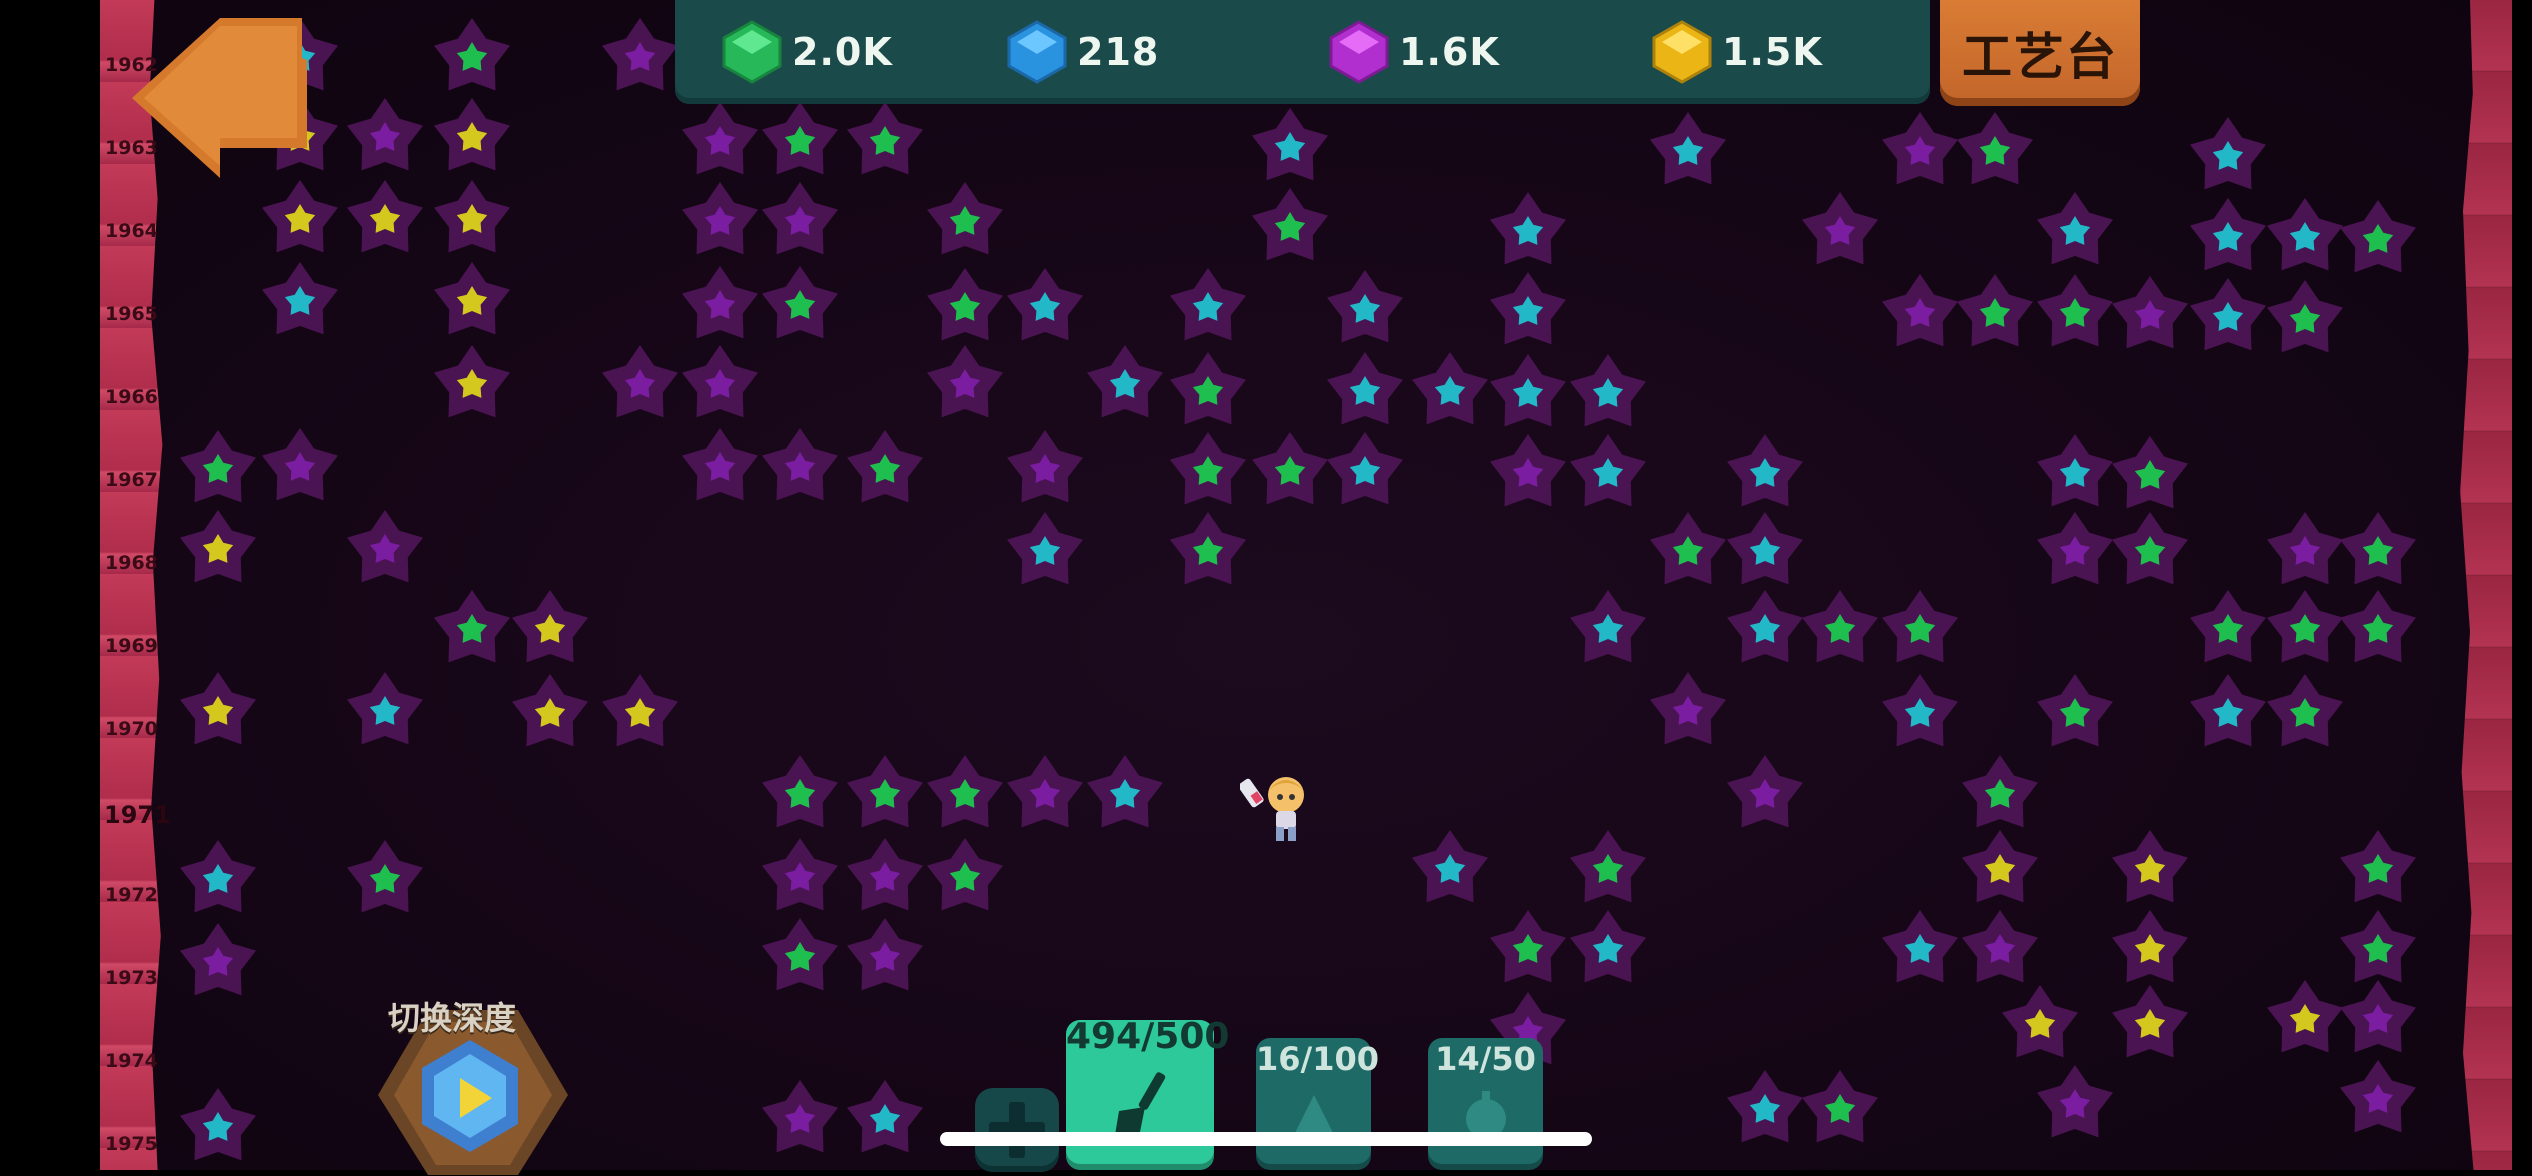 The image size is (2532, 1176). Describe the element at coordinates (1147, 1093) in the screenshot. I see `shovel-slot: 494/500` at that location.